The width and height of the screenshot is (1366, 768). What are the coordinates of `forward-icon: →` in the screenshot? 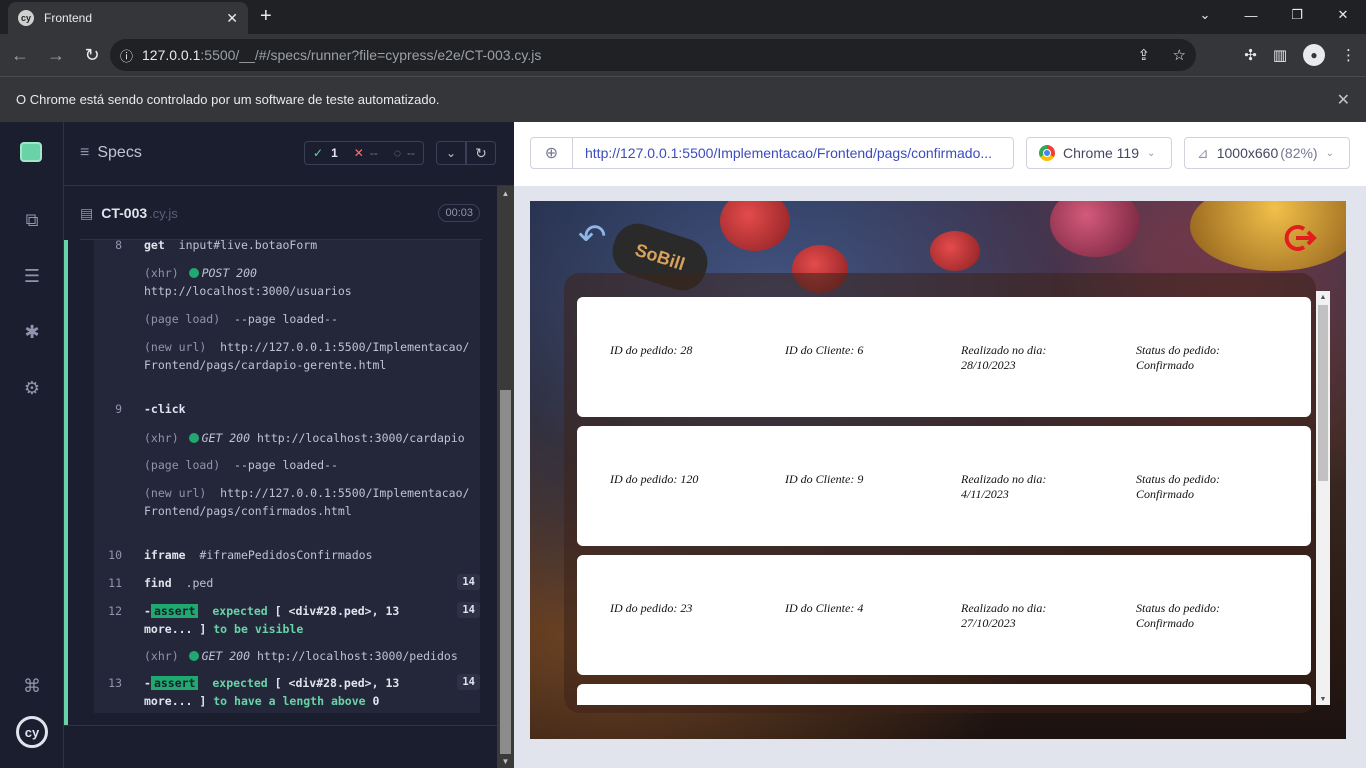 It's located at (56, 55).